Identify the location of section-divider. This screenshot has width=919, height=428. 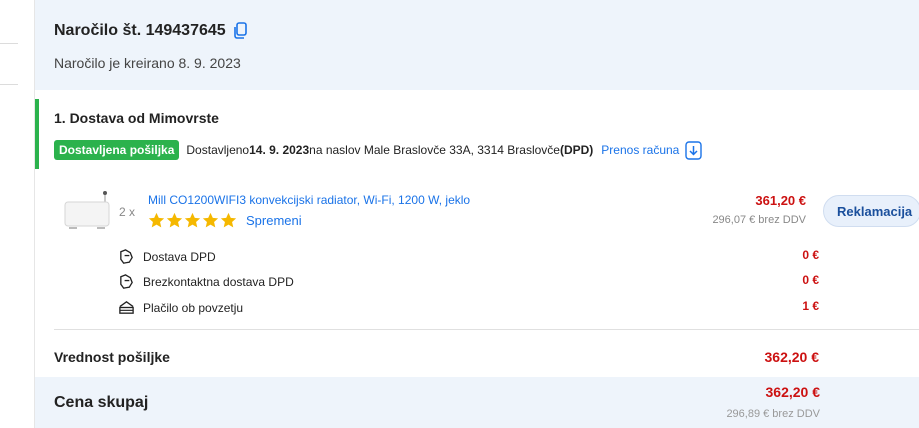
(486, 329).